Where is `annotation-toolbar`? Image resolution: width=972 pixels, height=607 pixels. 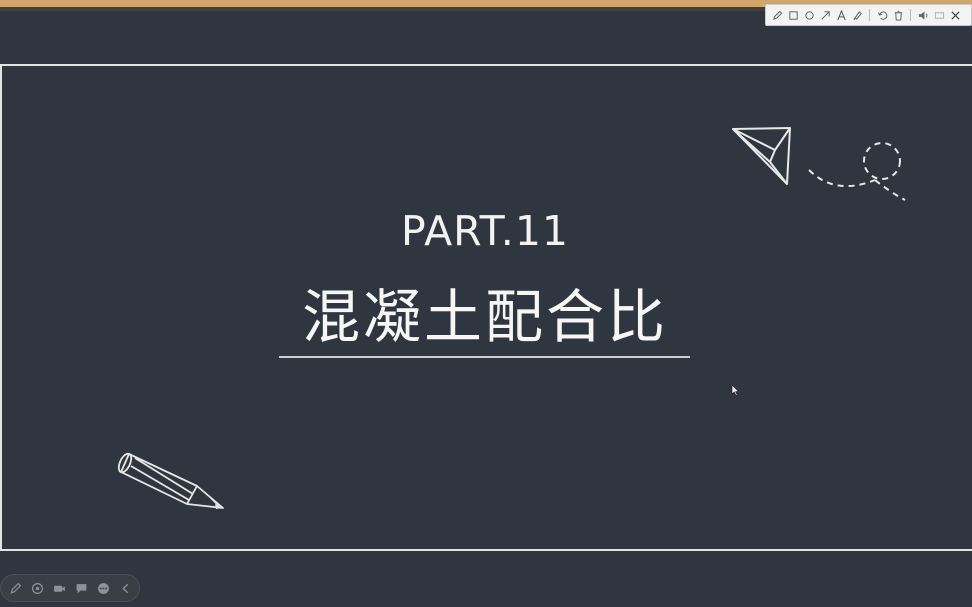
annotation-toolbar is located at coordinates (868, 15).